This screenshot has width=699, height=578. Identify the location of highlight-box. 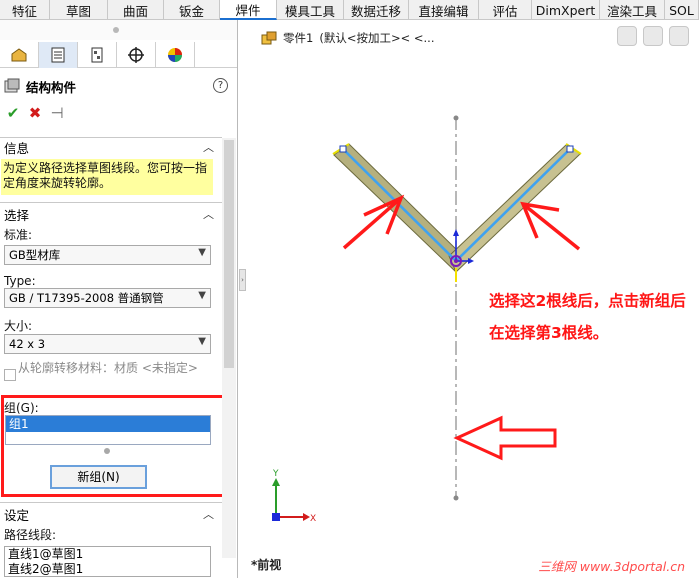
(118, 446).